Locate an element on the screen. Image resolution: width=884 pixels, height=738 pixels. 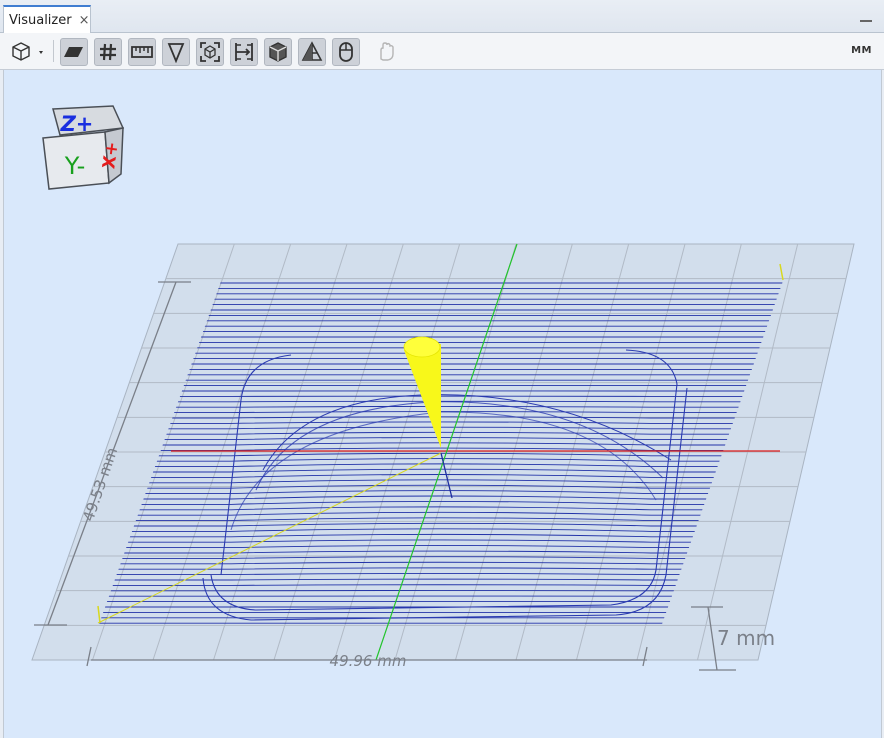
tab-title: Visualizer is located at coordinates (40, 20).